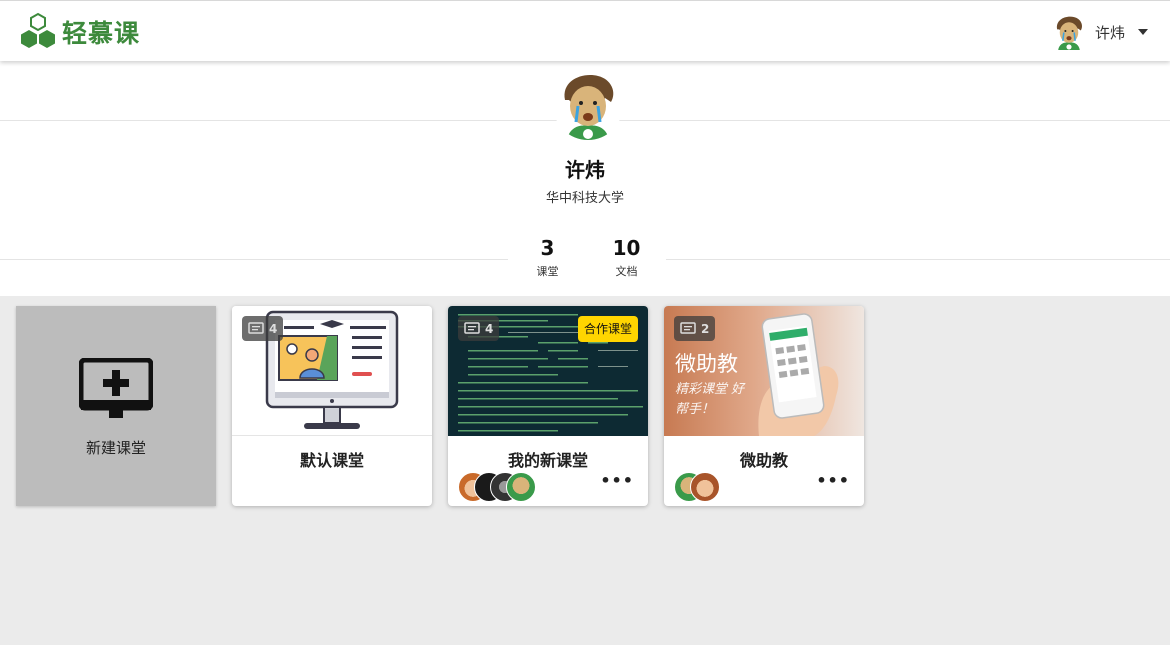 The height and width of the screenshot is (645, 1170). Describe the element at coordinates (115, 448) in the screenshot. I see `new-class-label: 新建课堂` at that location.